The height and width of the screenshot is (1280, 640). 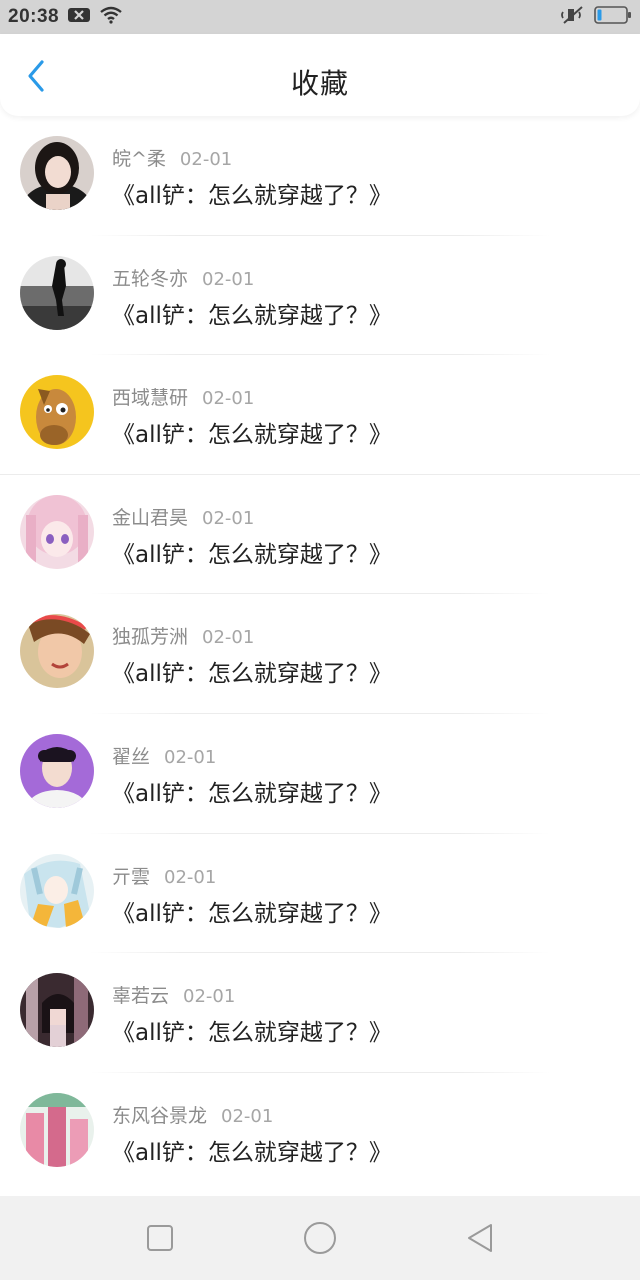 I want to click on home-button, so click(x=320, y=1238).